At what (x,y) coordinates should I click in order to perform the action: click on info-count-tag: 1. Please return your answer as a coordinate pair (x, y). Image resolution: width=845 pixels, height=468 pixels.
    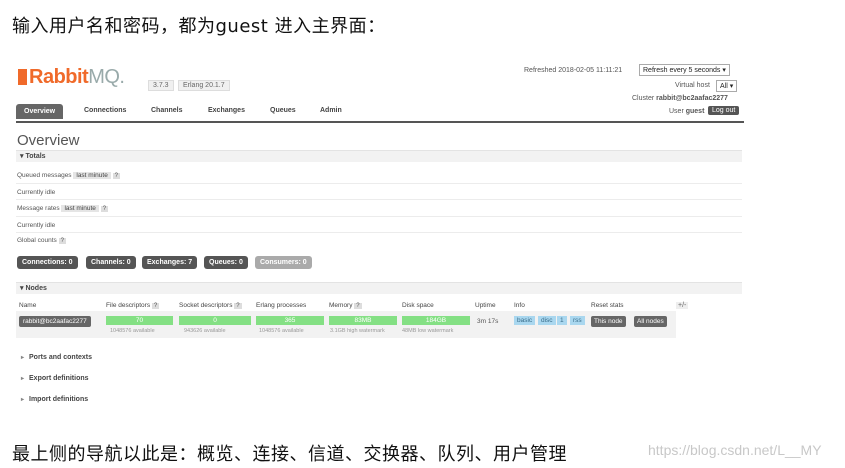
    Looking at the image, I should click on (562, 320).